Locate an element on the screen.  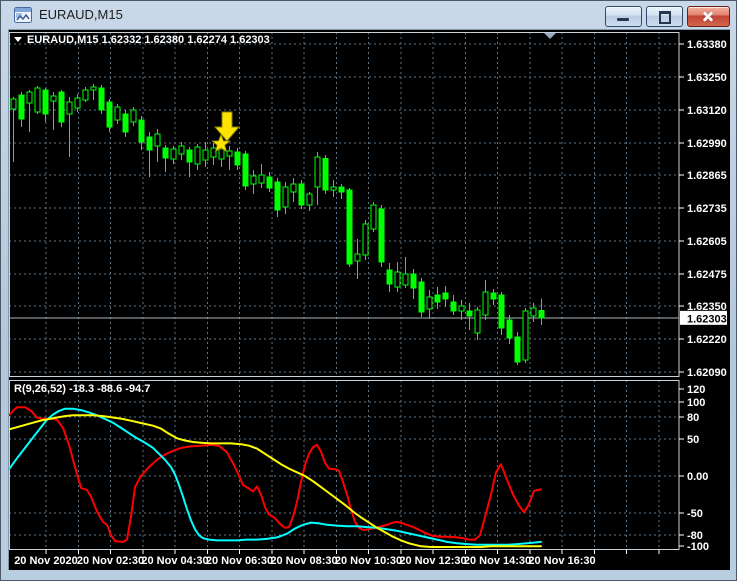
time-axis-label: 20 Nov 2020 is located at coordinates (46, 561).